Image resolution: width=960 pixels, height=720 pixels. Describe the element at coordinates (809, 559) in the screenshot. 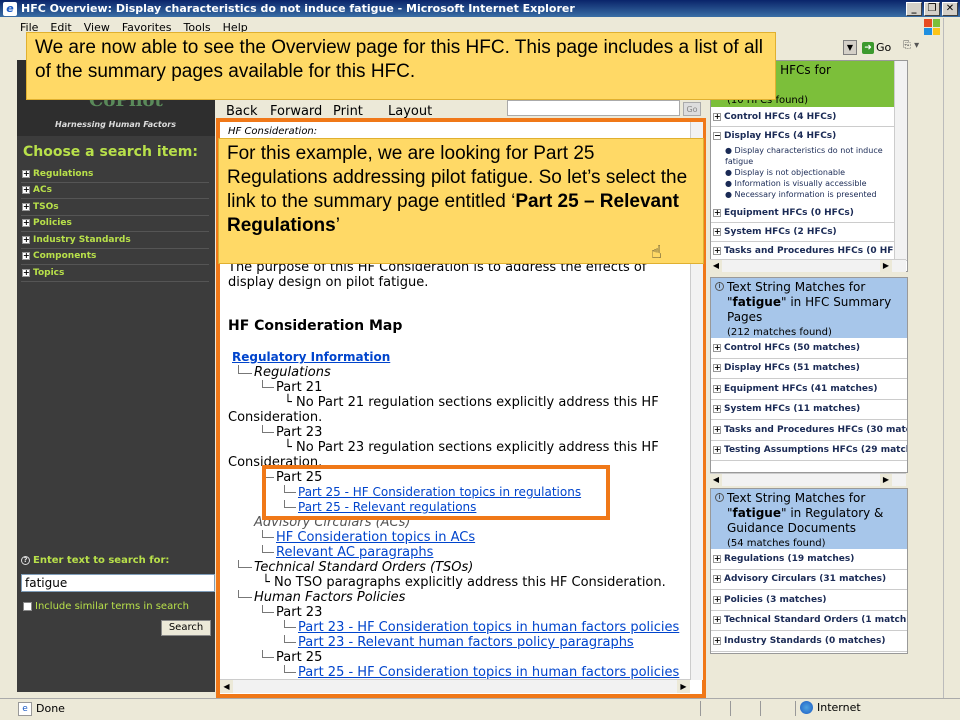

I see `reg-item-regulations: + Regulations (19 matches)` at that location.